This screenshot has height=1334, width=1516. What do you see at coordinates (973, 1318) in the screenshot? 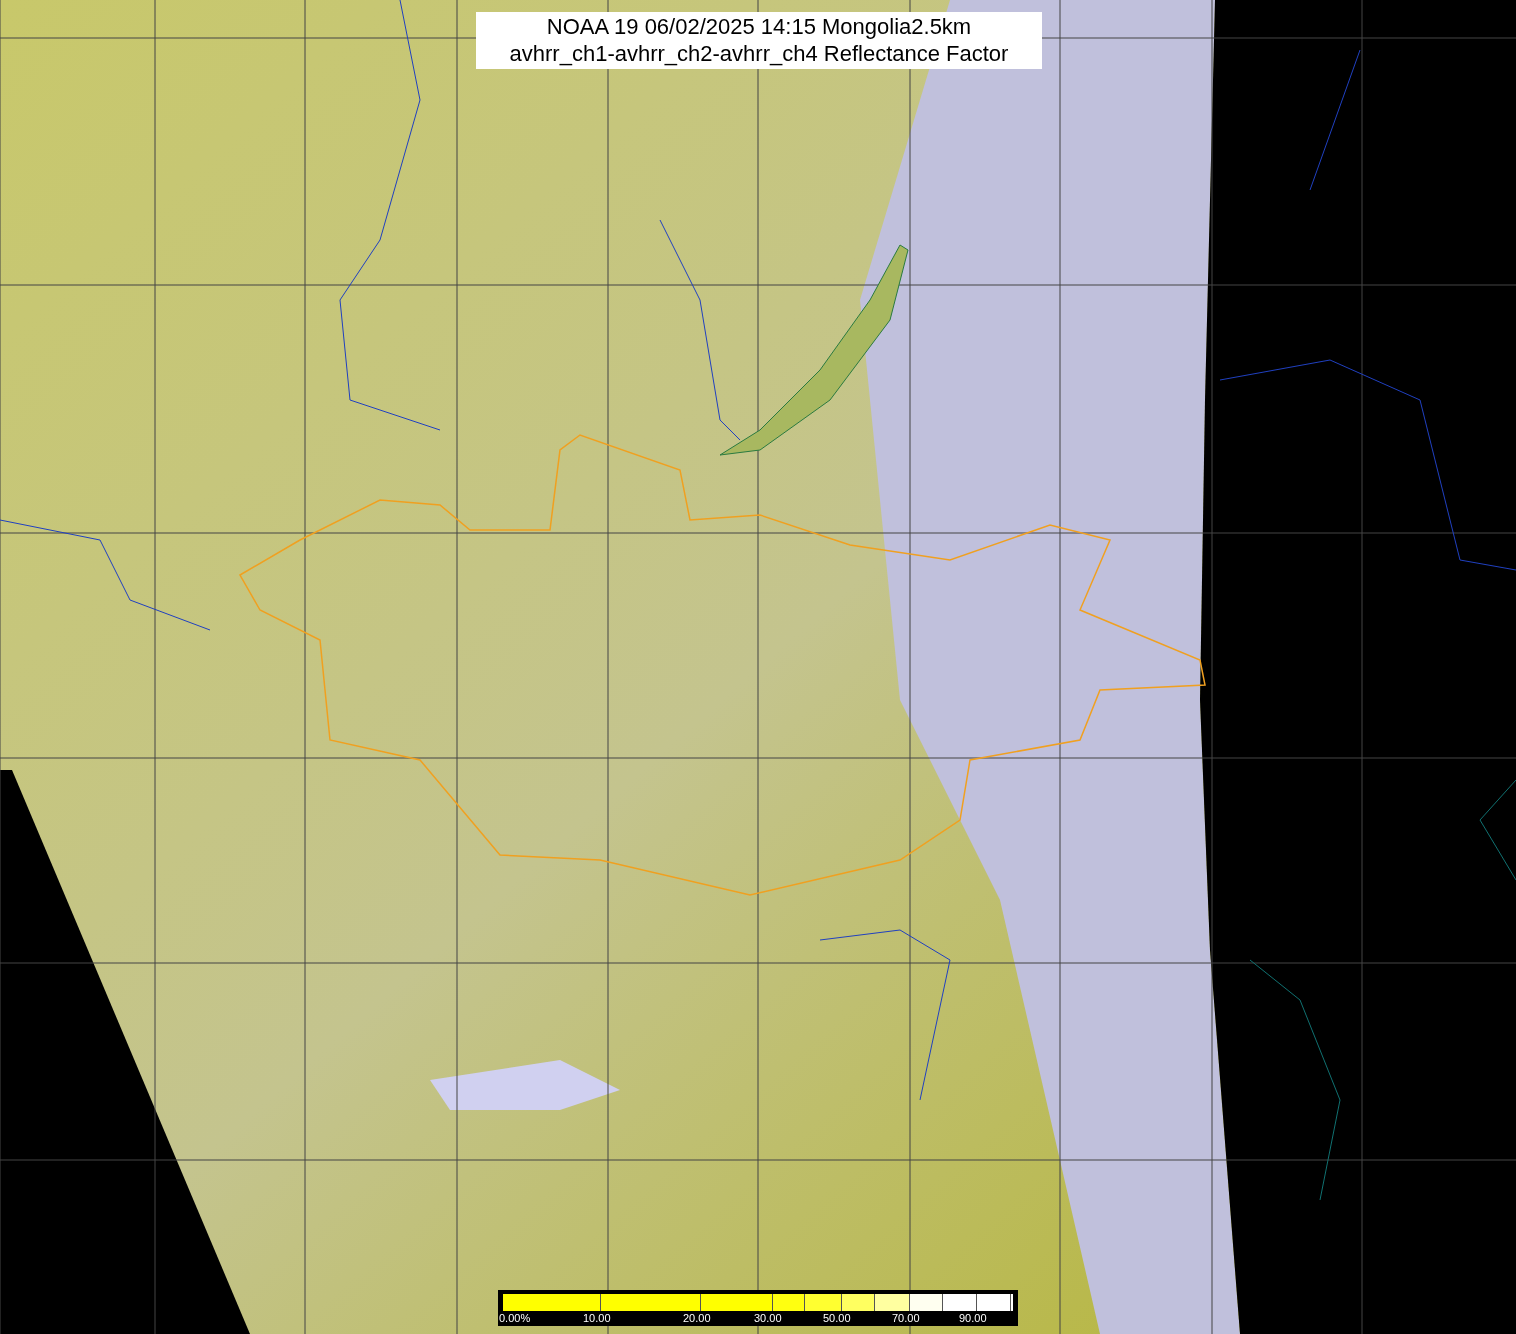
I see `tick-label: 90.00` at bounding box center [973, 1318].